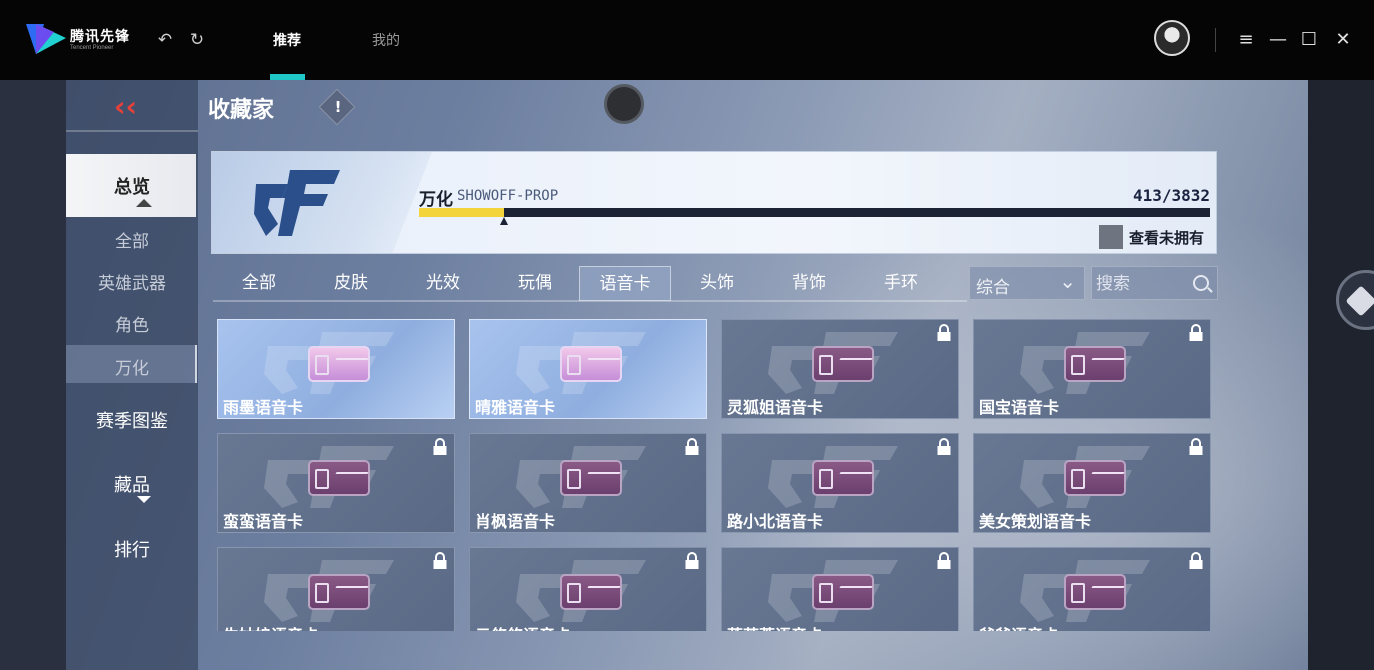 Image resolution: width=1374 pixels, height=670 pixels. What do you see at coordinates (1142, 284) in the screenshot?
I see `search-input` at bounding box center [1142, 284].